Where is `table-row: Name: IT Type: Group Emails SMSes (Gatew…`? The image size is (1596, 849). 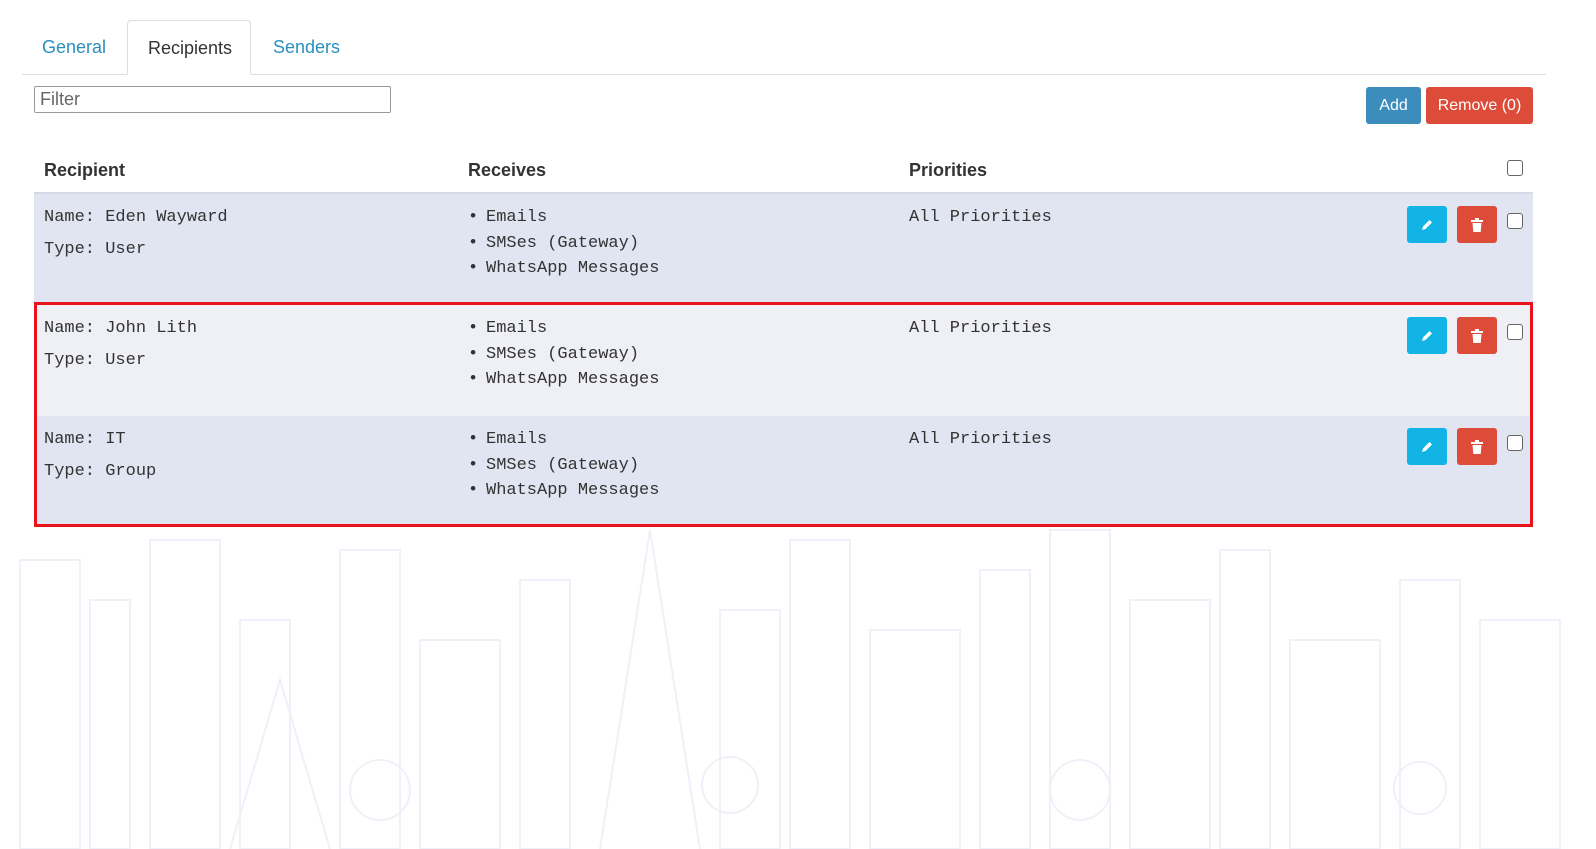
table-row: Name: IT Type: Group Emails SMSes (Gatew… is located at coordinates (783, 471).